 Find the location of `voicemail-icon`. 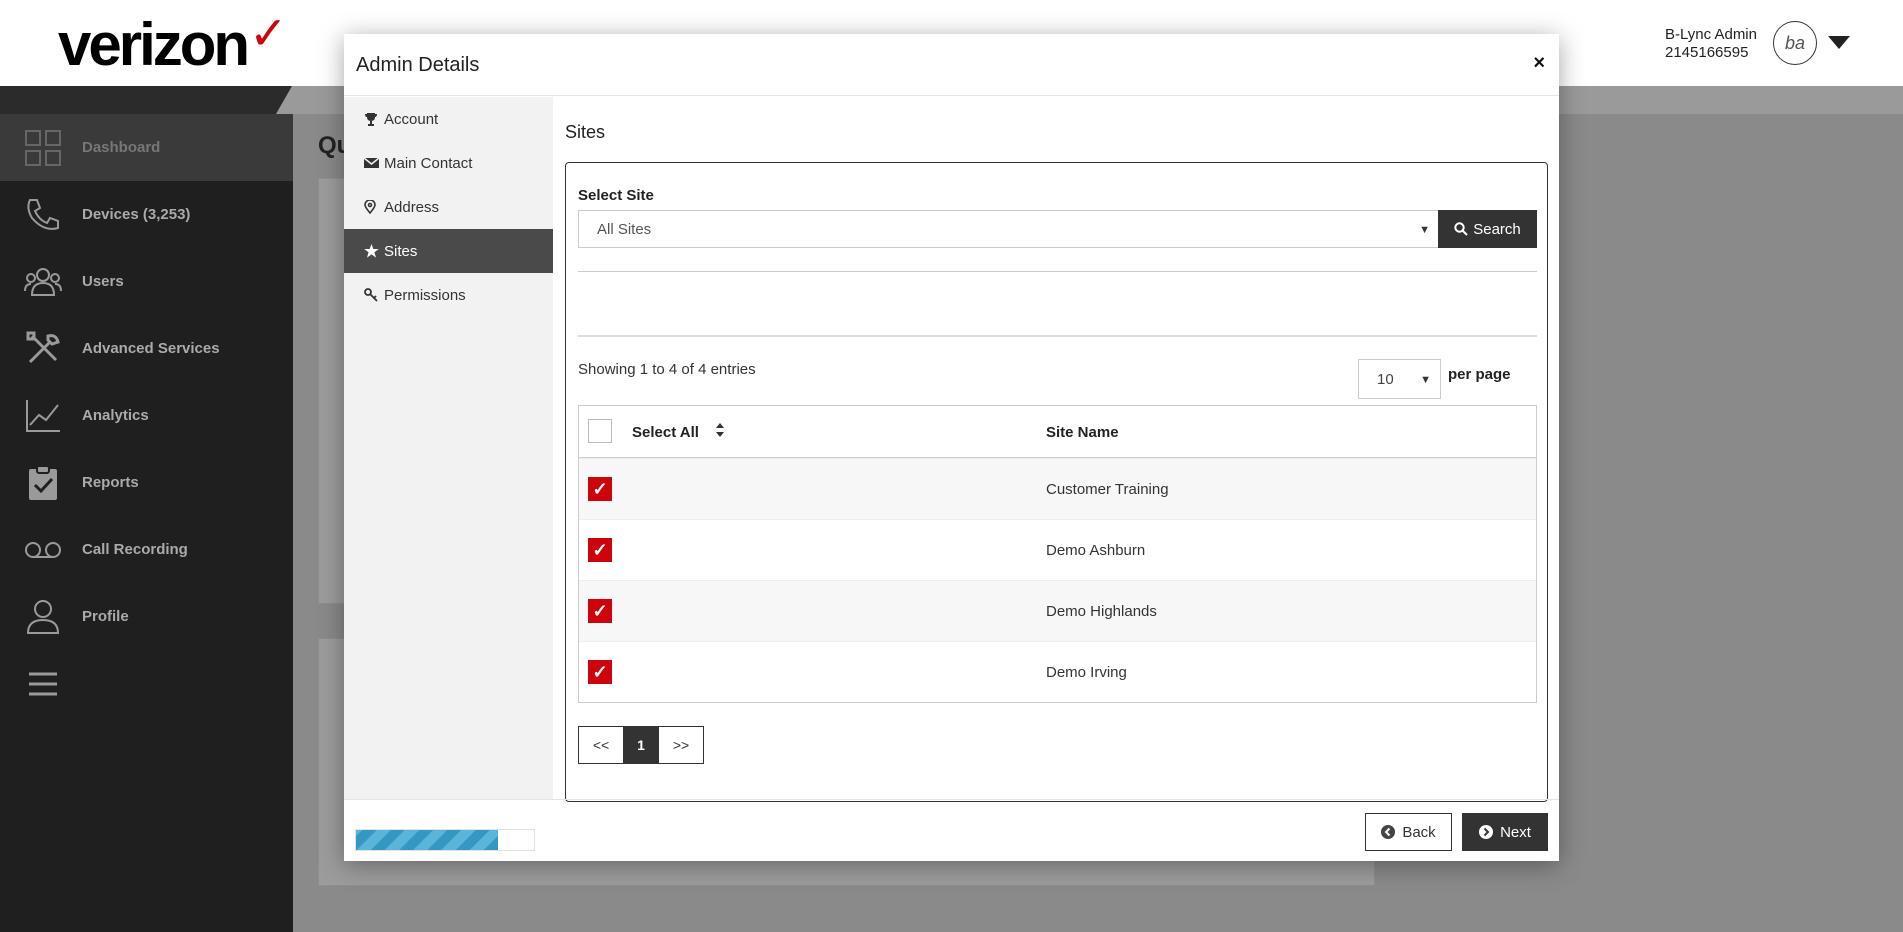

voicemail-icon is located at coordinates (43, 549).